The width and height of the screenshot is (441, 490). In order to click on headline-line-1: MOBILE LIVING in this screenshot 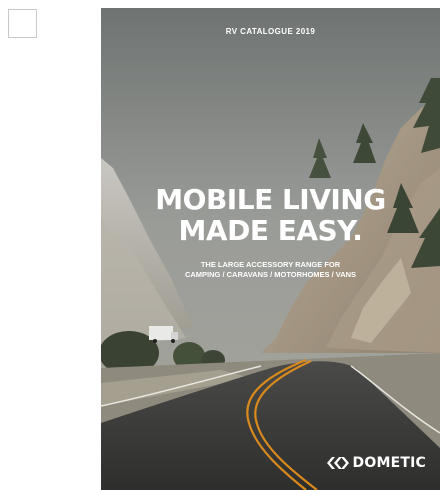, I will do `click(270, 199)`.